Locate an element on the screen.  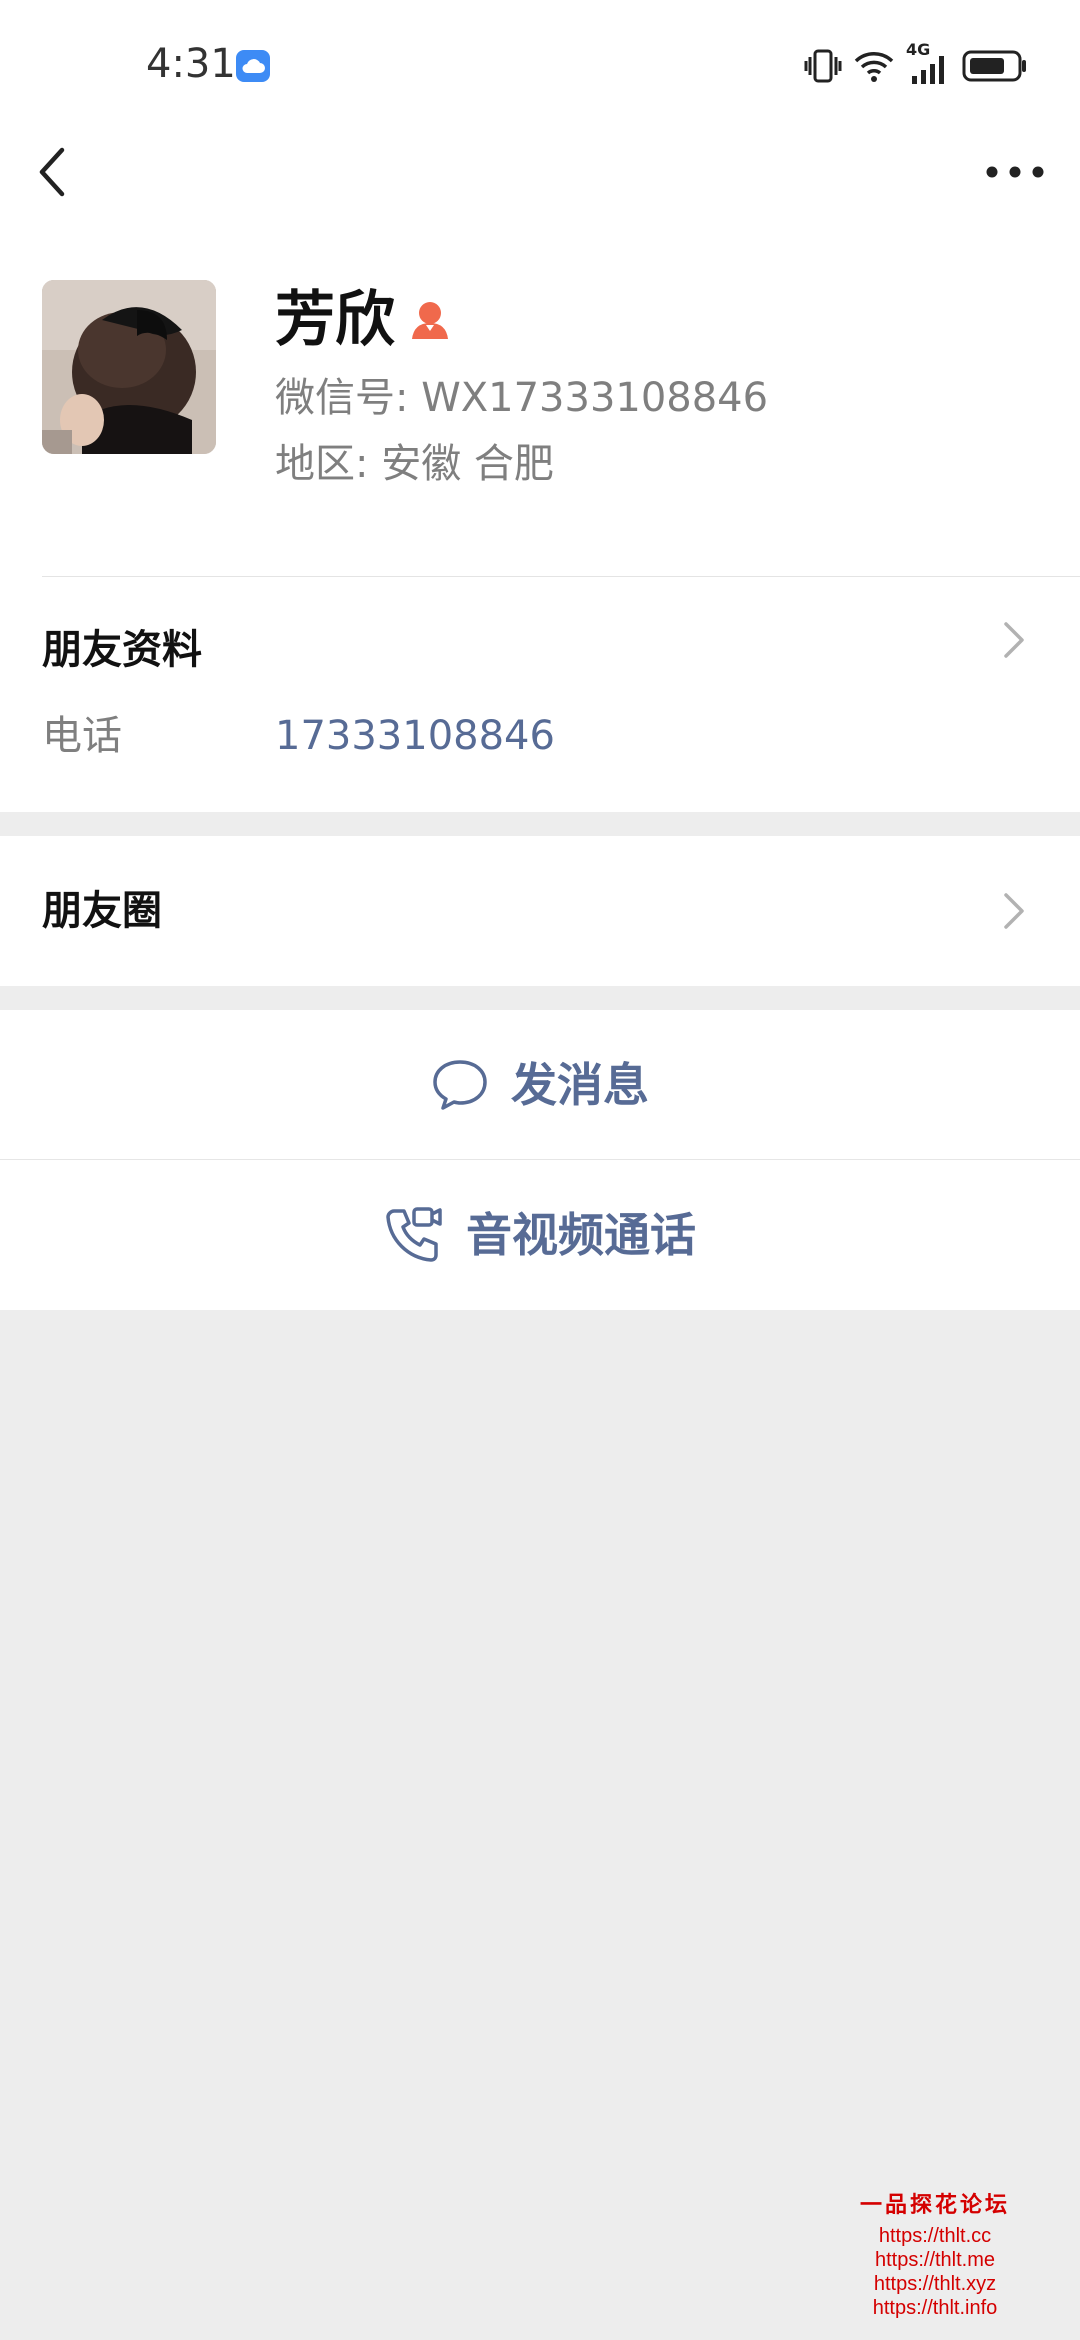
signal-icon: 4G is located at coordinates (928, 63).